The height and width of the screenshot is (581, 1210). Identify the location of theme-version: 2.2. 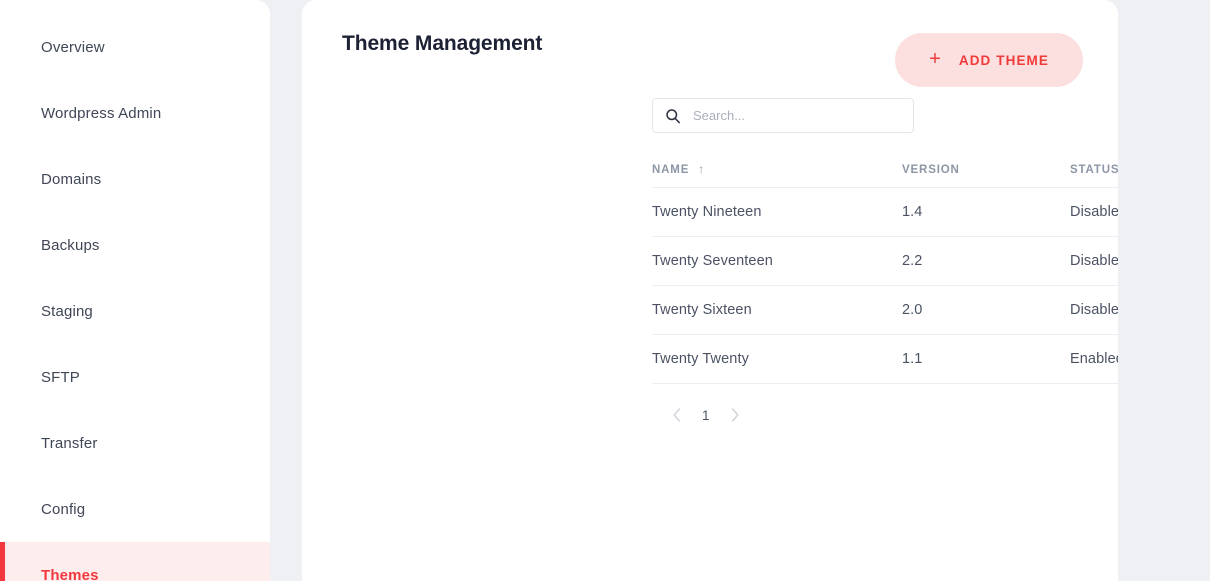
(912, 261).